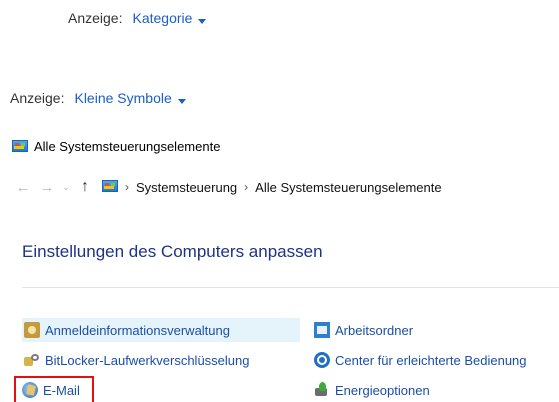  I want to click on breadcrumb-all-items: Alle Systemsteuerungselemente, so click(348, 187).